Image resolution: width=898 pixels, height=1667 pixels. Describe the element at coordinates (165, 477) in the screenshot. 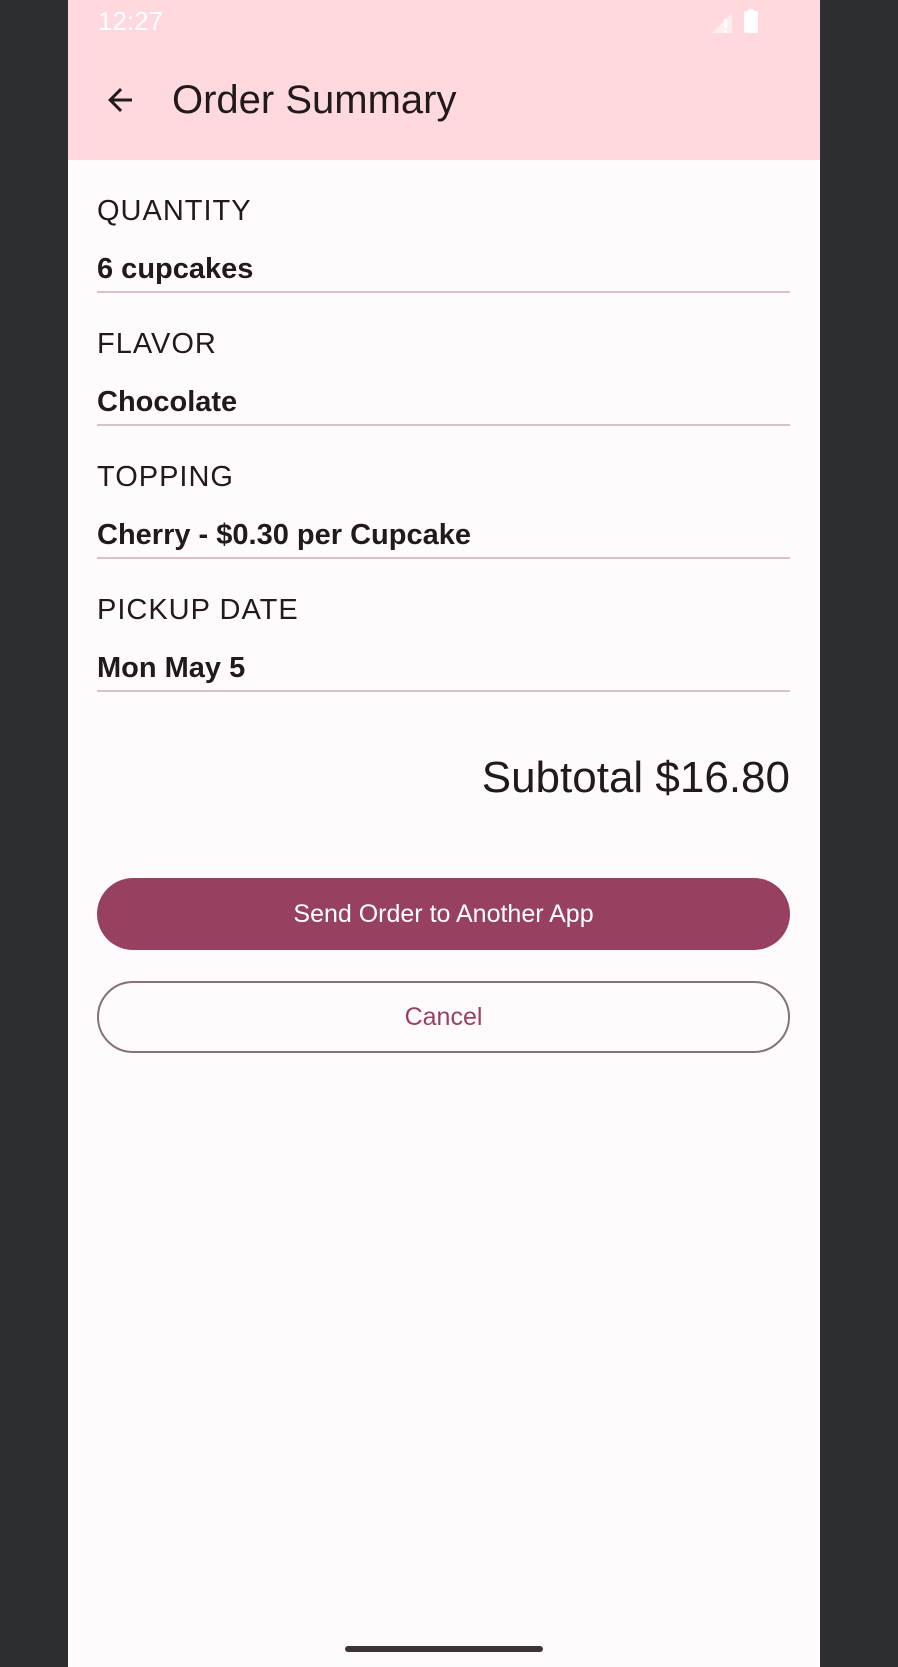

I see `topping-label: TOPPING` at that location.